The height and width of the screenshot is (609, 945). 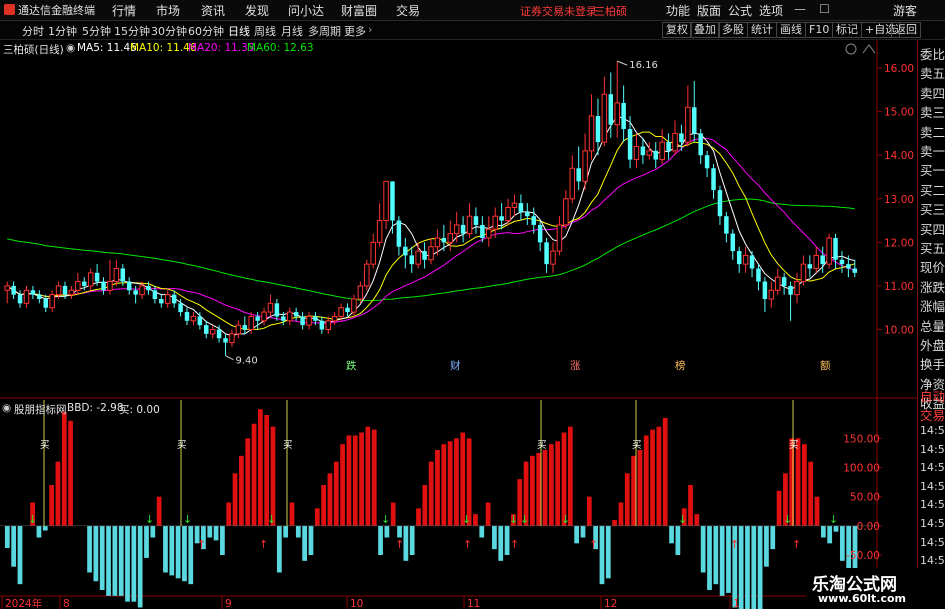 What do you see at coordinates (169, 31) in the screenshot?
I see `period-tab-30min: 30分钟` at bounding box center [169, 31].